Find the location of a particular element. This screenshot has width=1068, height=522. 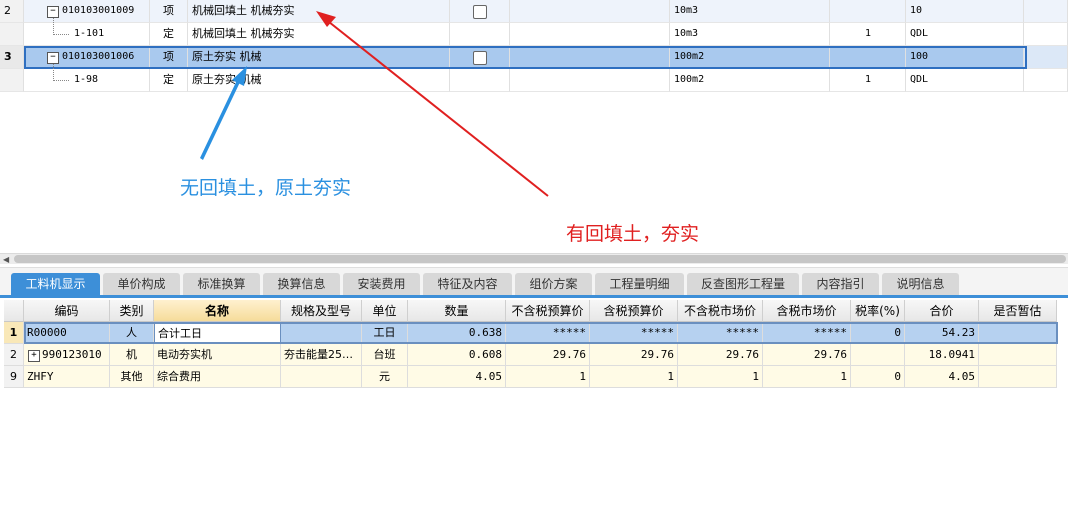

tab-quantity-details: 工程量明细 is located at coordinates (639, 284).